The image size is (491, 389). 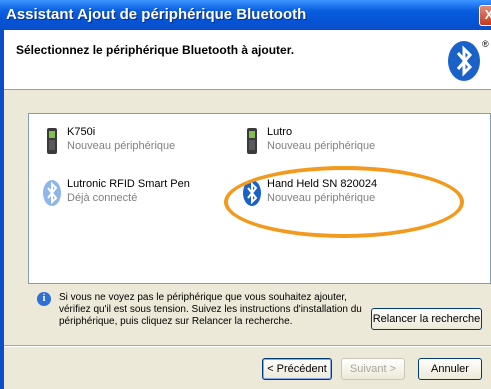 I want to click on cancel-button: Annuler, so click(x=450, y=369).